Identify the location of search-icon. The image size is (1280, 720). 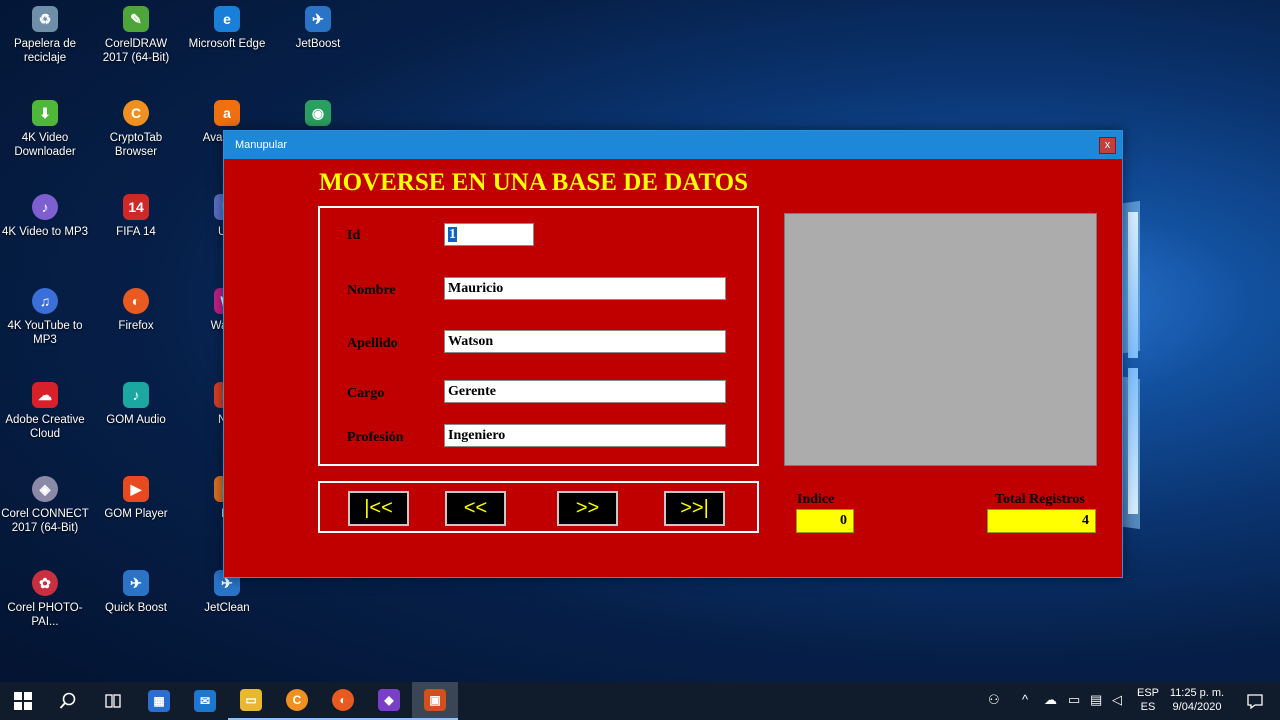
(67, 700).